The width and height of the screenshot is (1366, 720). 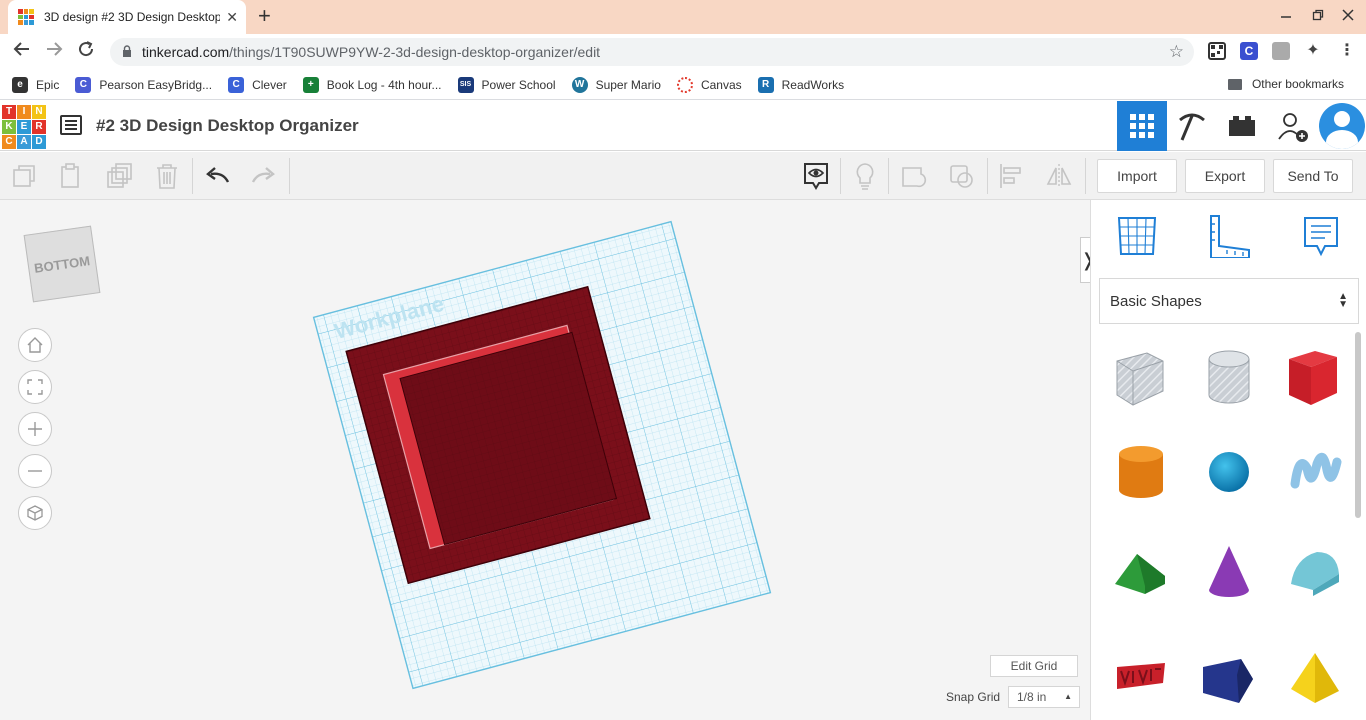 I want to click on box-hole-shape, so click(x=1141, y=377).